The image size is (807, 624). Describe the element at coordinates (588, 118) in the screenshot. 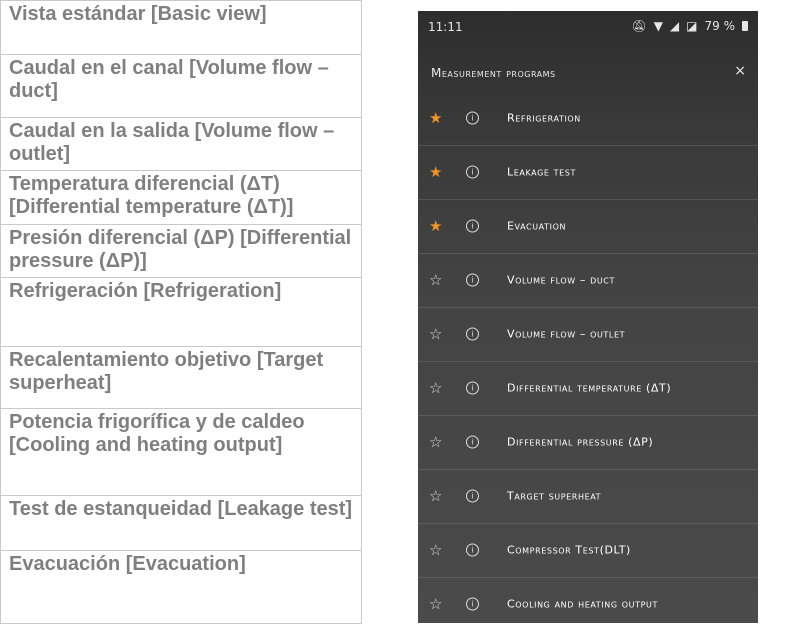

I see `list-item: ★ i Refrigeration` at that location.